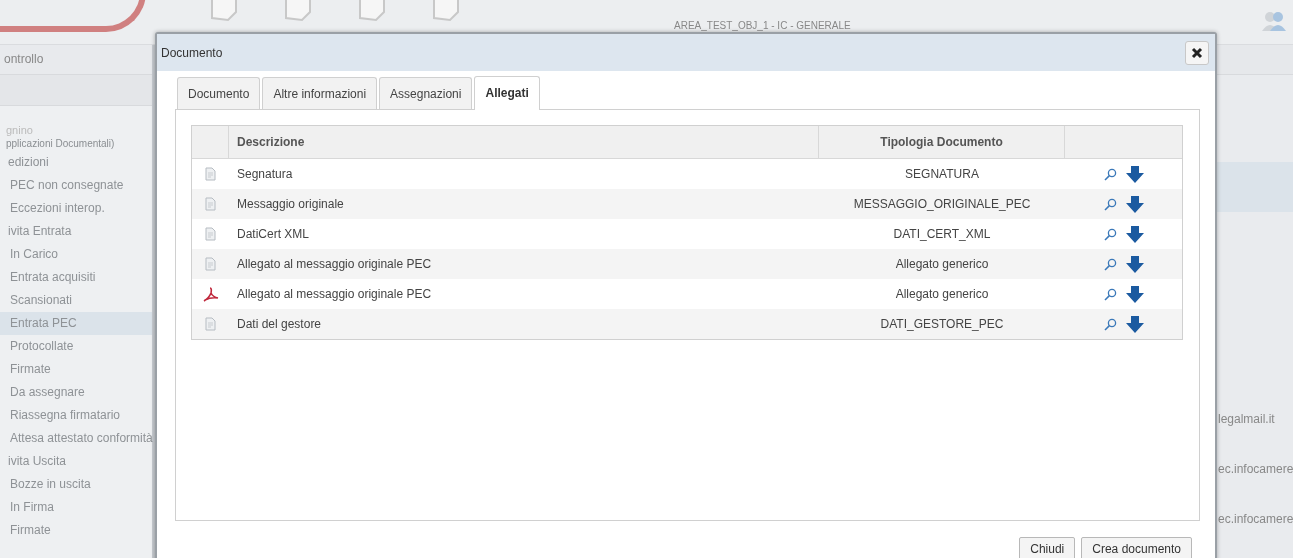  Describe the element at coordinates (290, 204) in the screenshot. I see `table-cell-text: Messaggio originale` at that location.